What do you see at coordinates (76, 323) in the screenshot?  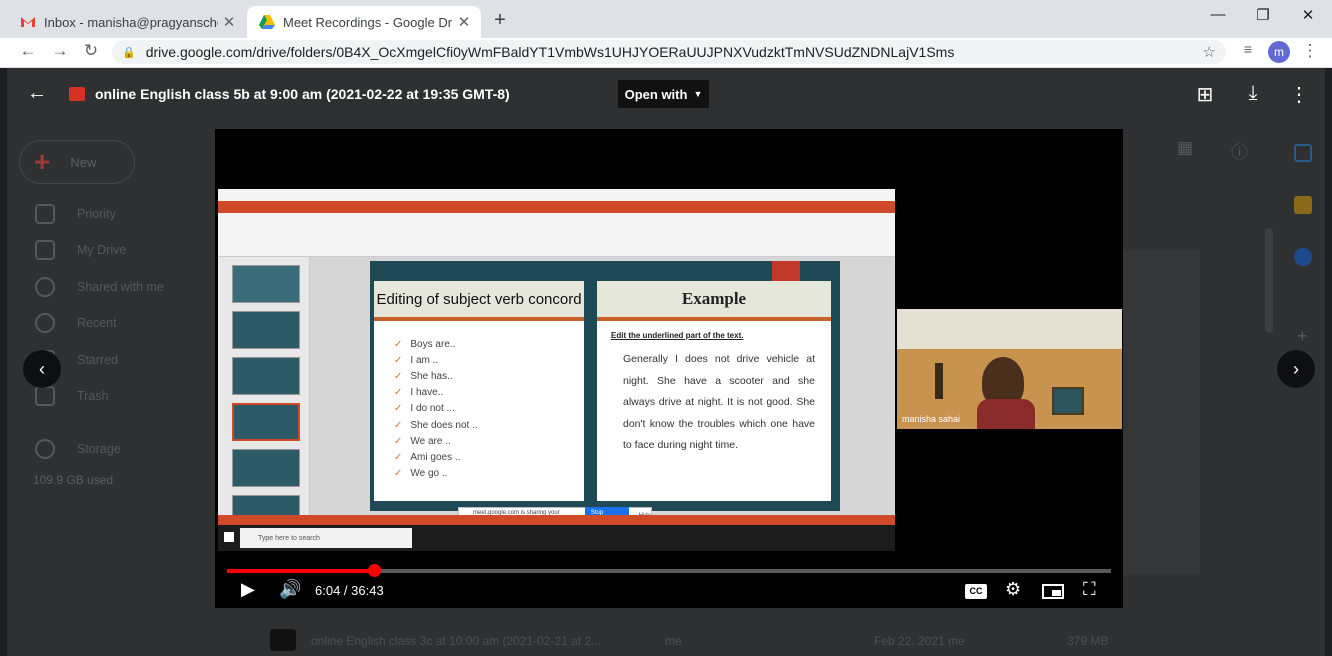 I see `sidebar-item-recent: Recent` at bounding box center [76, 323].